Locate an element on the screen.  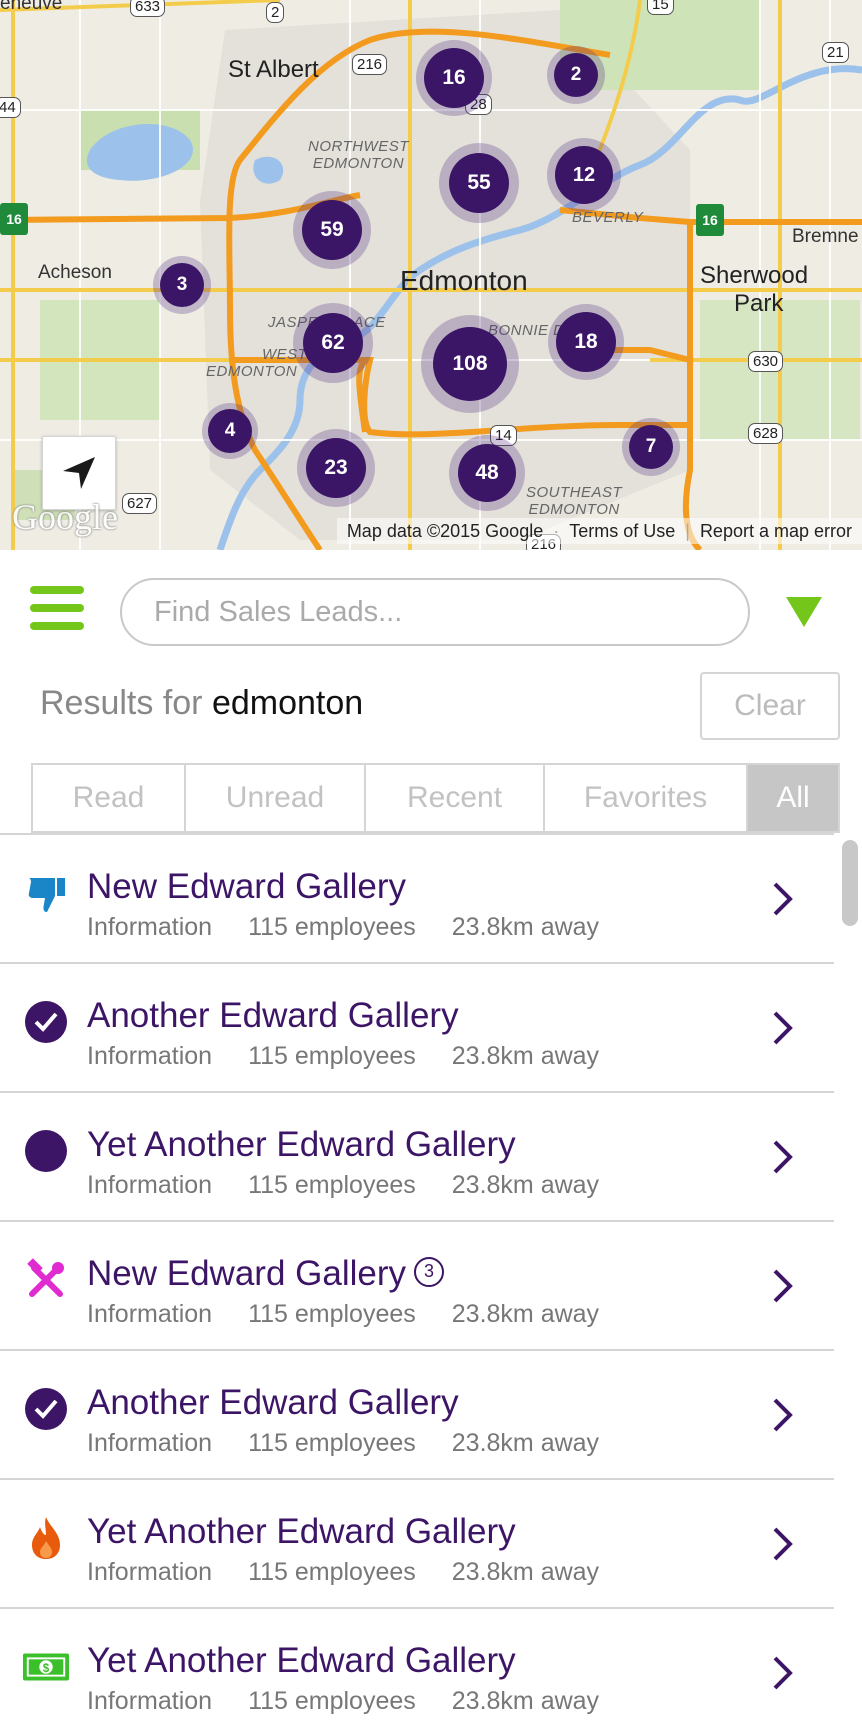
terms-link: Terms of Use is located at coordinates (622, 531).